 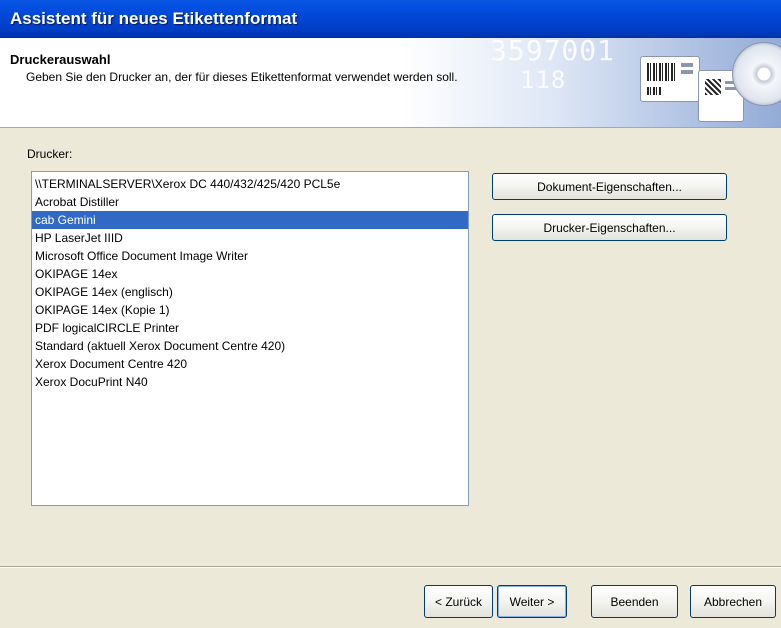 I want to click on cancel-button: Abbrechen, so click(x=733, y=601).